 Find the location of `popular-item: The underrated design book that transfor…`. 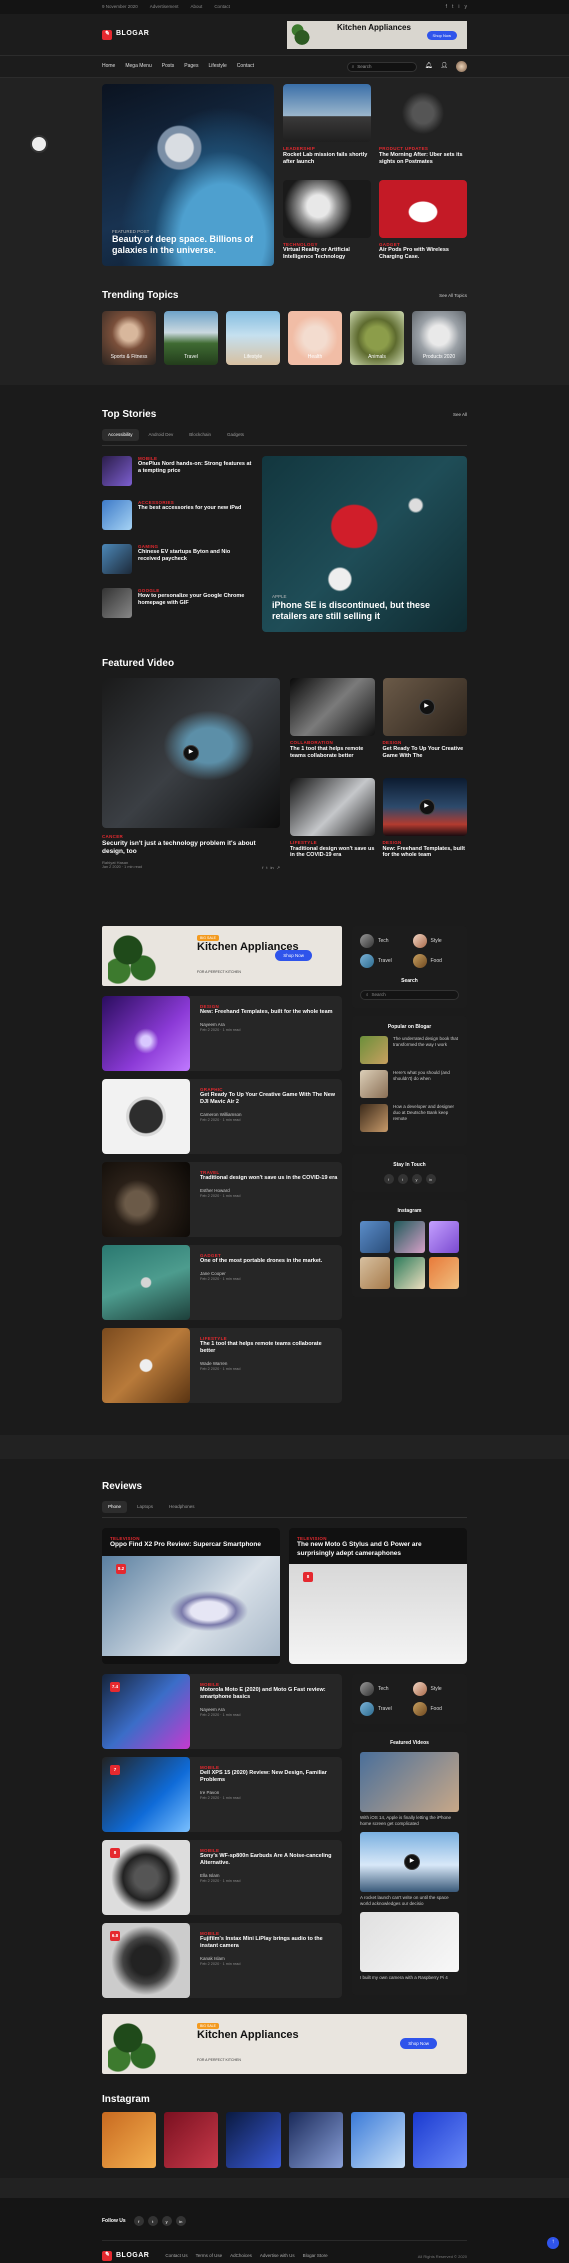

popular-item: The underrated design book that transfor… is located at coordinates (409, 1050).